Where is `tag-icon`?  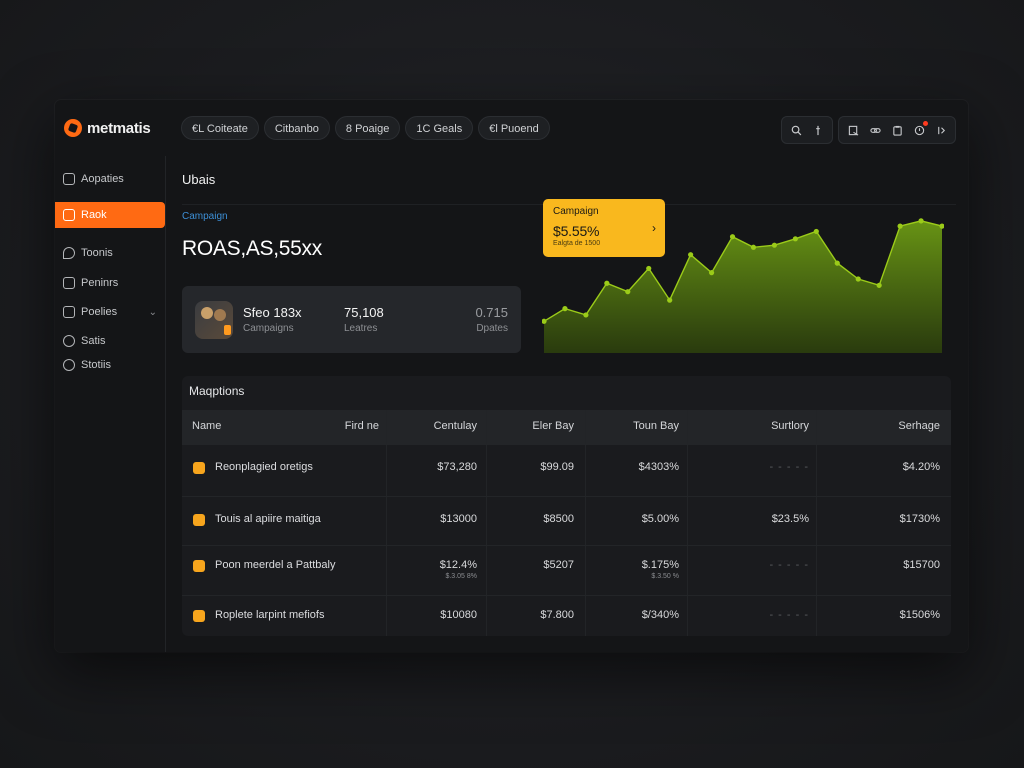 tag-icon is located at coordinates (69, 253).